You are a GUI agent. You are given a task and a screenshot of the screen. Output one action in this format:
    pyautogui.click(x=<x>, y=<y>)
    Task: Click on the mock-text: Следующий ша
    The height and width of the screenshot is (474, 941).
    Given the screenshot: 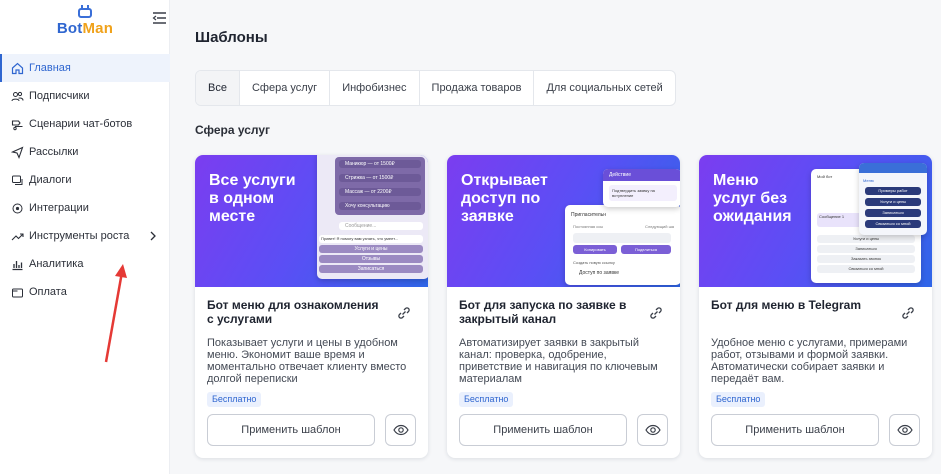 What is the action you would take?
    pyautogui.click(x=659, y=226)
    